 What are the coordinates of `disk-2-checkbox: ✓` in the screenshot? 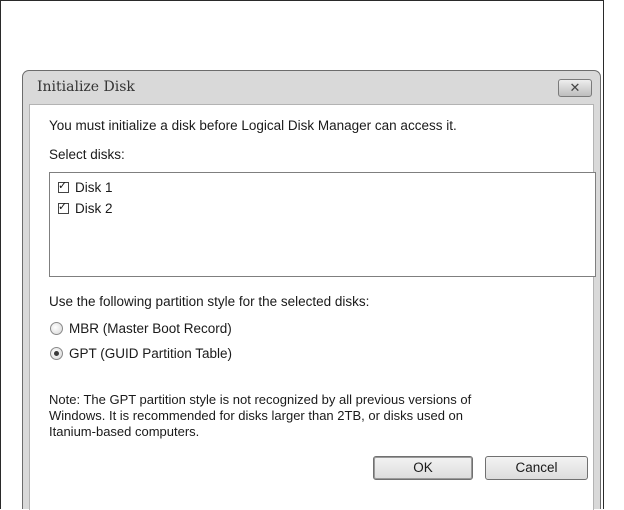 It's located at (63, 207).